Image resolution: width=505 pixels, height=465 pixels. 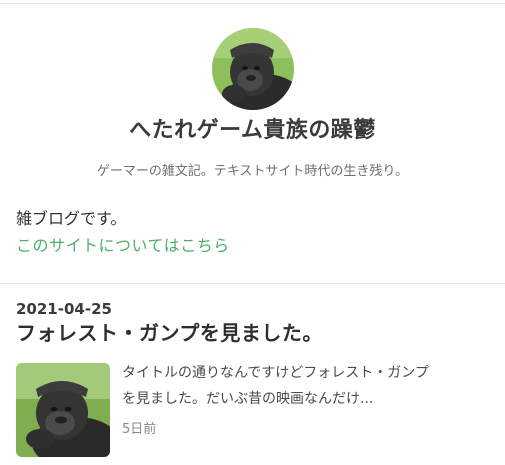 I want to click on blog-title: へたれゲーム貴族の躁鬱, so click(x=252, y=131).